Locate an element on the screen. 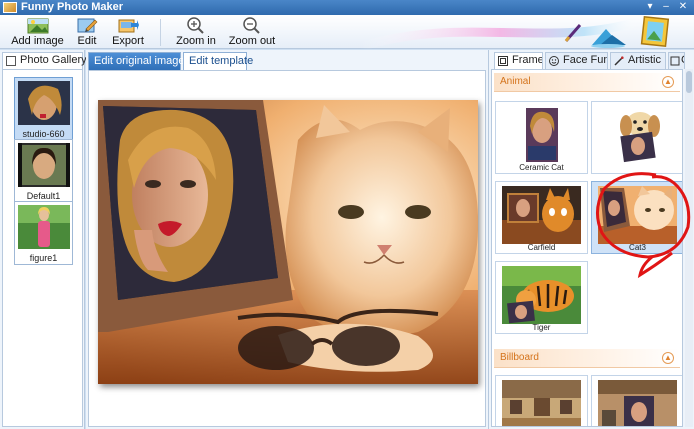 The image size is (694, 429). template-tile-cat3: Cat3 is located at coordinates (636, 217).